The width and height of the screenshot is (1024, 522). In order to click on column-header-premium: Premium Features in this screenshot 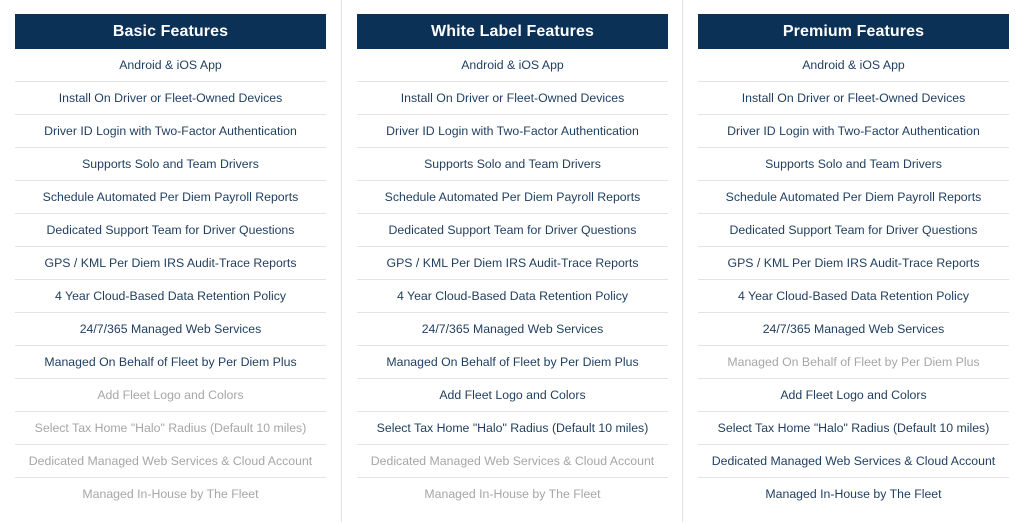, I will do `click(853, 31)`.